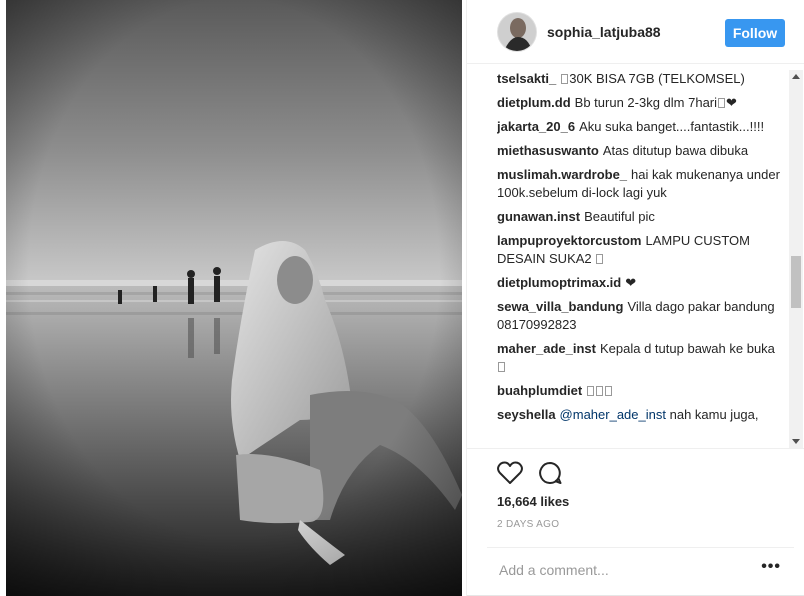 This screenshot has width=804, height=596. What do you see at coordinates (560, 306) in the screenshot?
I see `comment-username: sewa_villa_bandung` at bounding box center [560, 306].